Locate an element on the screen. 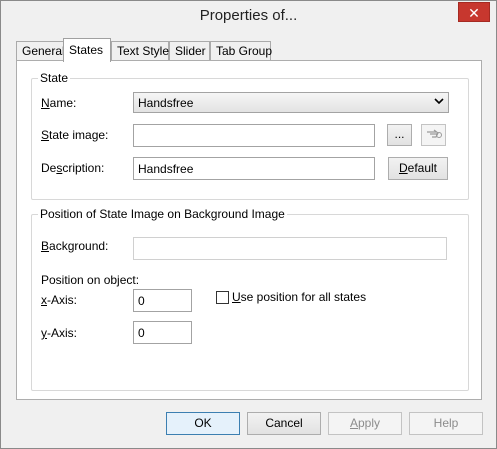  ok-button: OK is located at coordinates (203, 423).